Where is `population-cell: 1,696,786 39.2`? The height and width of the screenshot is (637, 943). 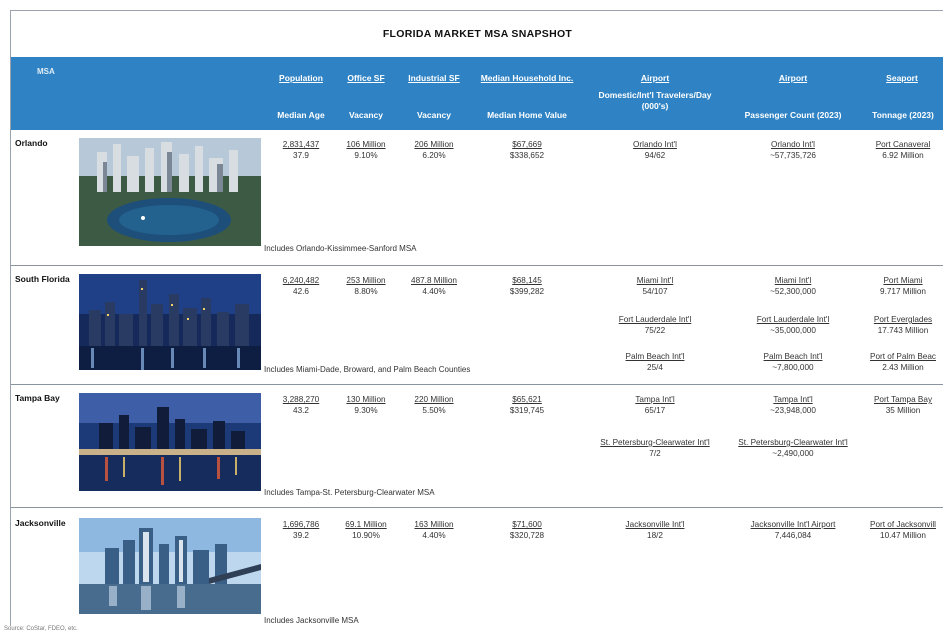
population-cell: 1,696,786 39.2 is located at coordinates (301, 530).